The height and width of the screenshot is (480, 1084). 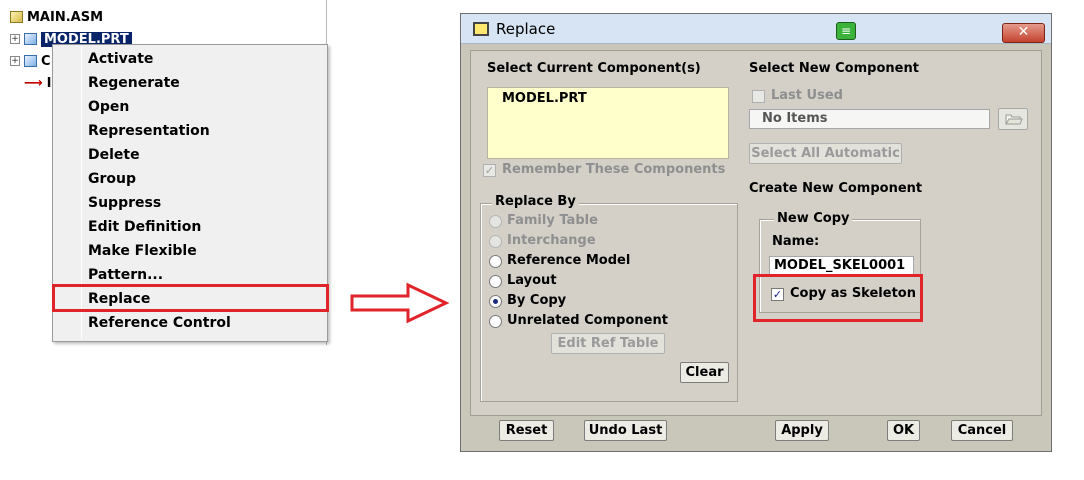 I want to click on name-label: Name:, so click(x=796, y=241).